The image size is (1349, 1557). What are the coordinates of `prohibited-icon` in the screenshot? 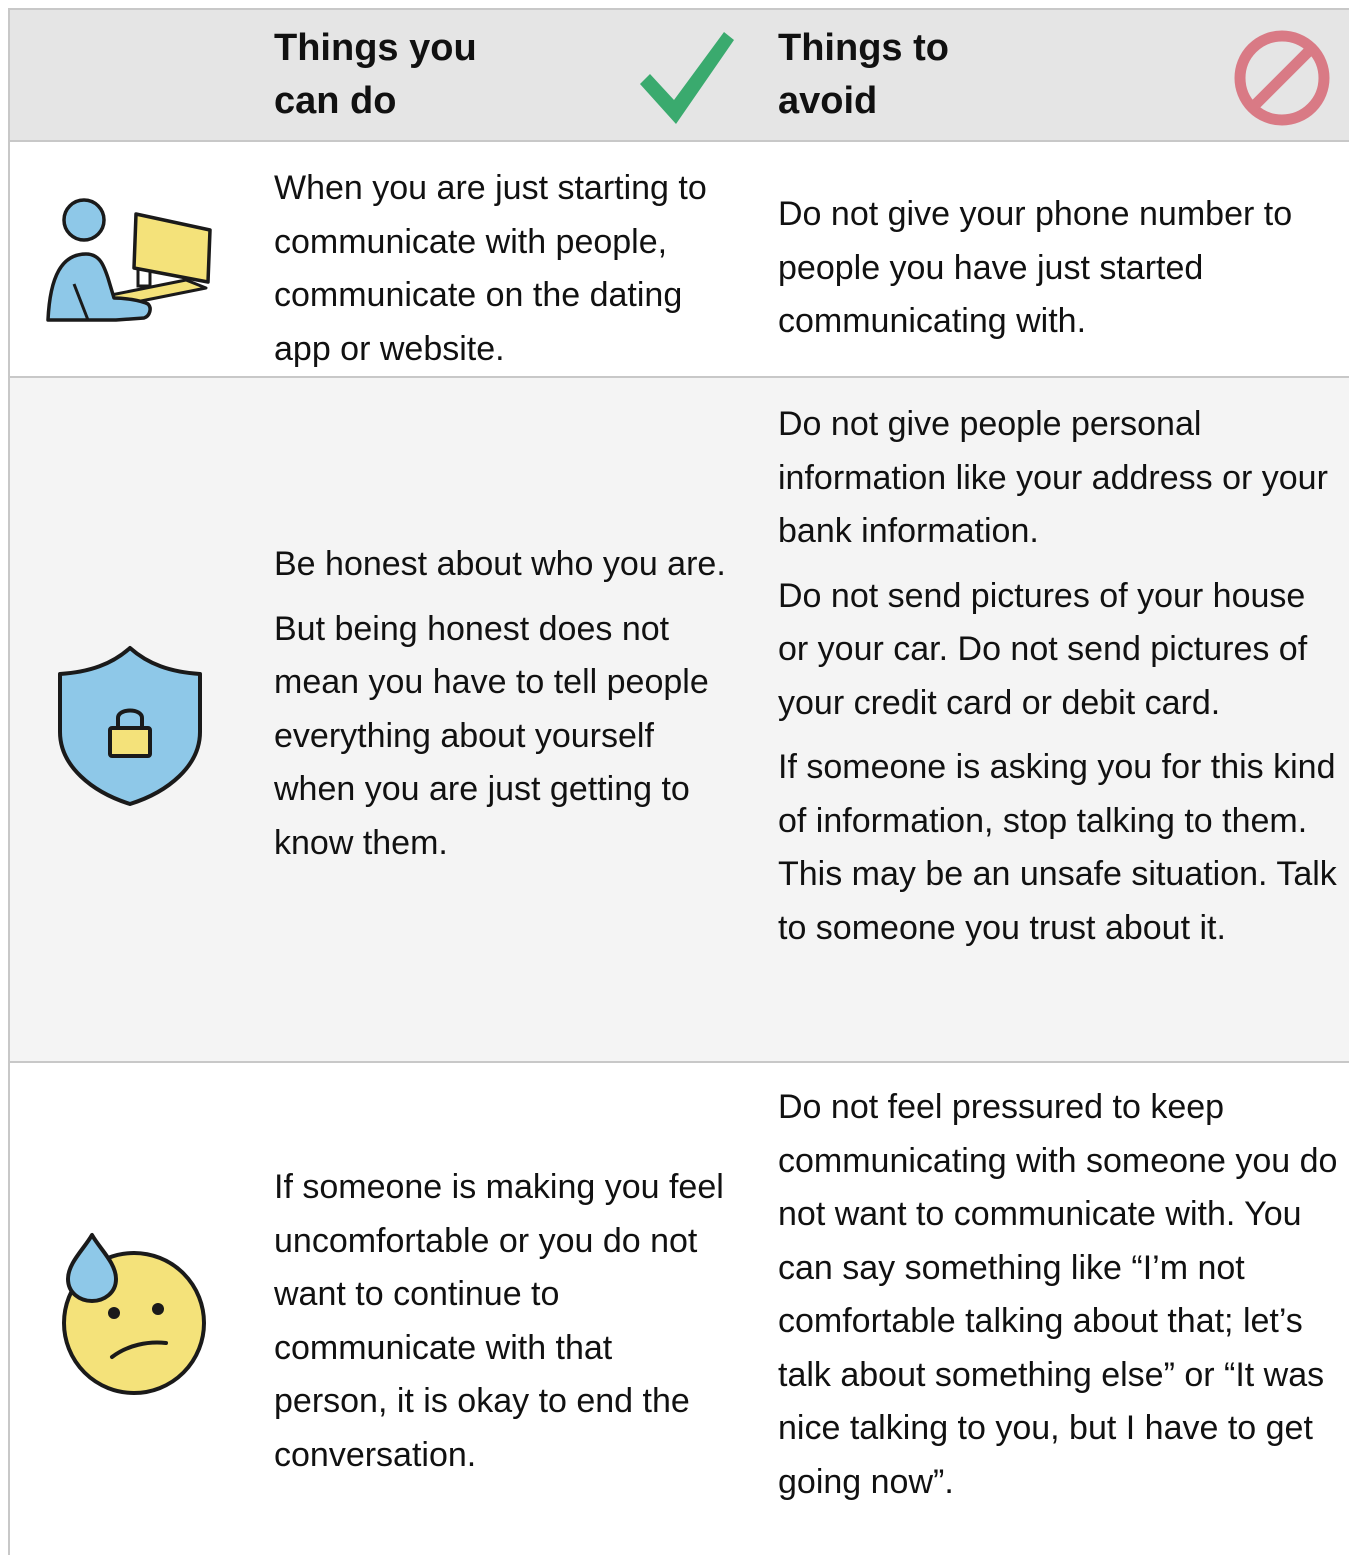 It's located at (1282, 78).